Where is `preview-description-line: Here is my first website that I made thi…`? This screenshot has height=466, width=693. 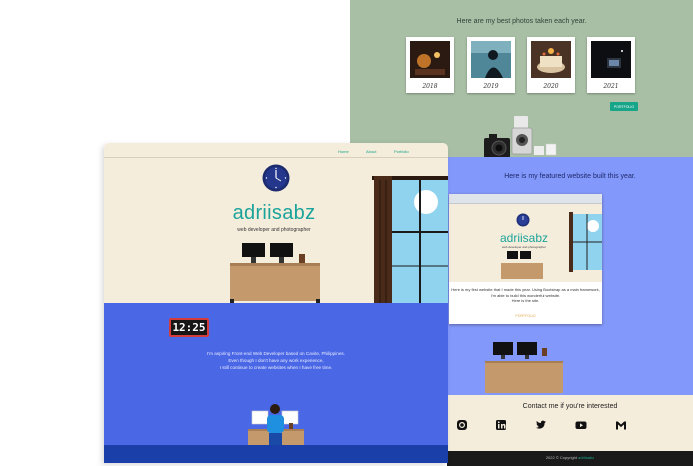 preview-description-line: Here is my first website that I made thi… is located at coordinates (525, 289).